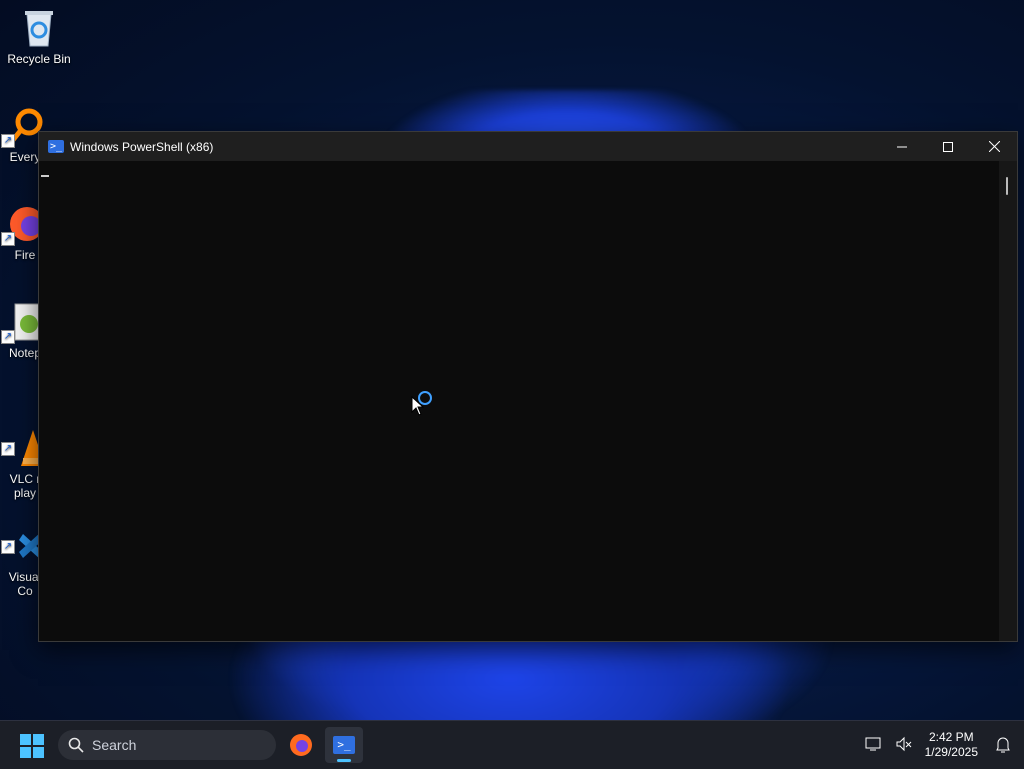 The image size is (1024, 769). Describe the element at coordinates (528, 146) in the screenshot. I see `window-titlebar: >_ Windows PowerShell (x86)` at that location.